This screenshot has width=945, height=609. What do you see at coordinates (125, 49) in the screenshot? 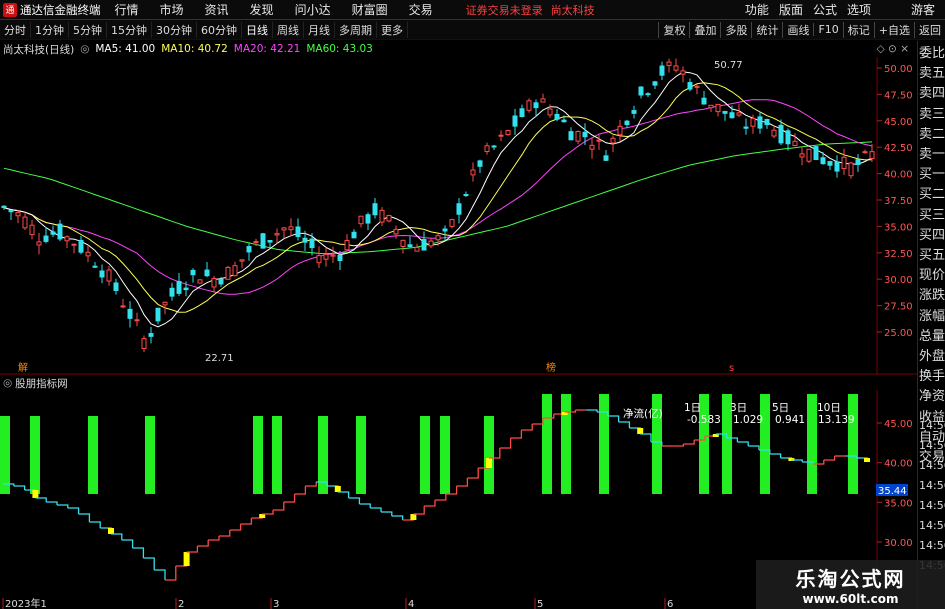
I see `ma5-label: MA5: 41.00` at bounding box center [125, 49].